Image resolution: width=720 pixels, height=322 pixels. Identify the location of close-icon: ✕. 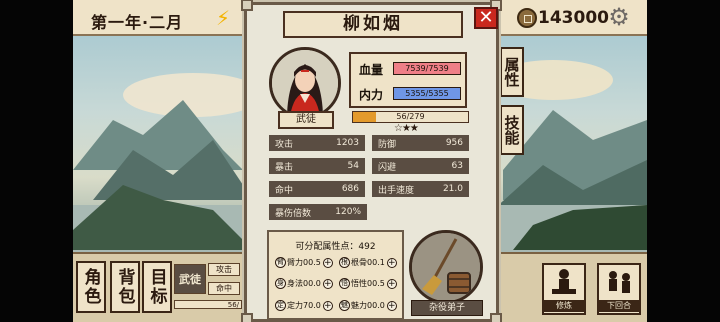
(486, 18).